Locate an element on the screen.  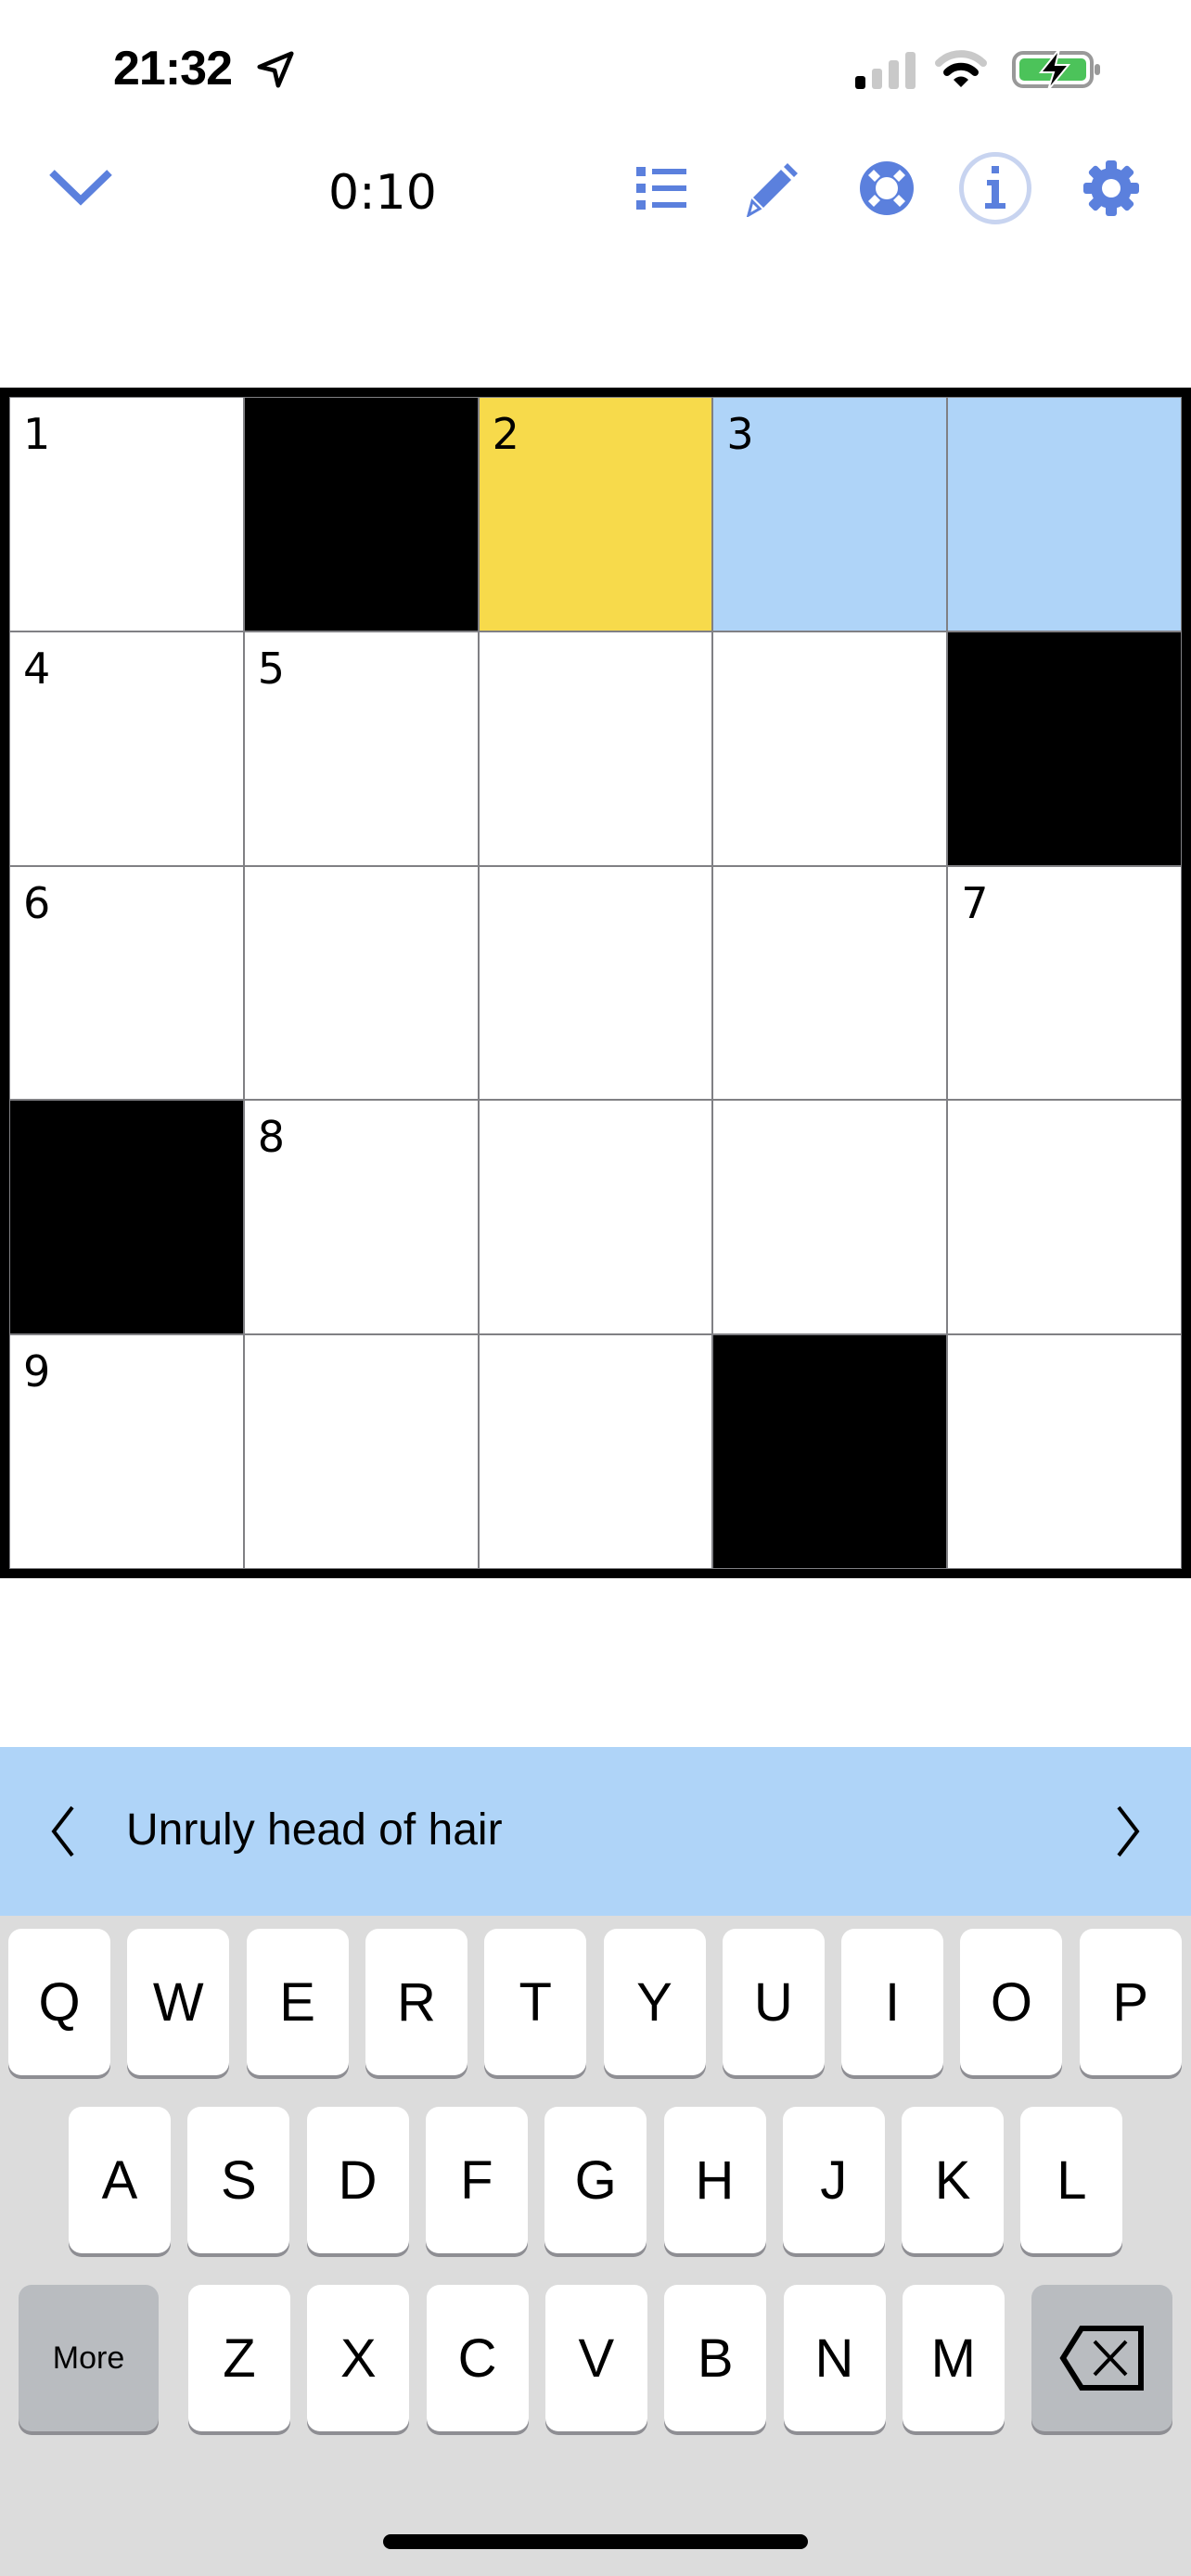
key-z: Z is located at coordinates (239, 2358).